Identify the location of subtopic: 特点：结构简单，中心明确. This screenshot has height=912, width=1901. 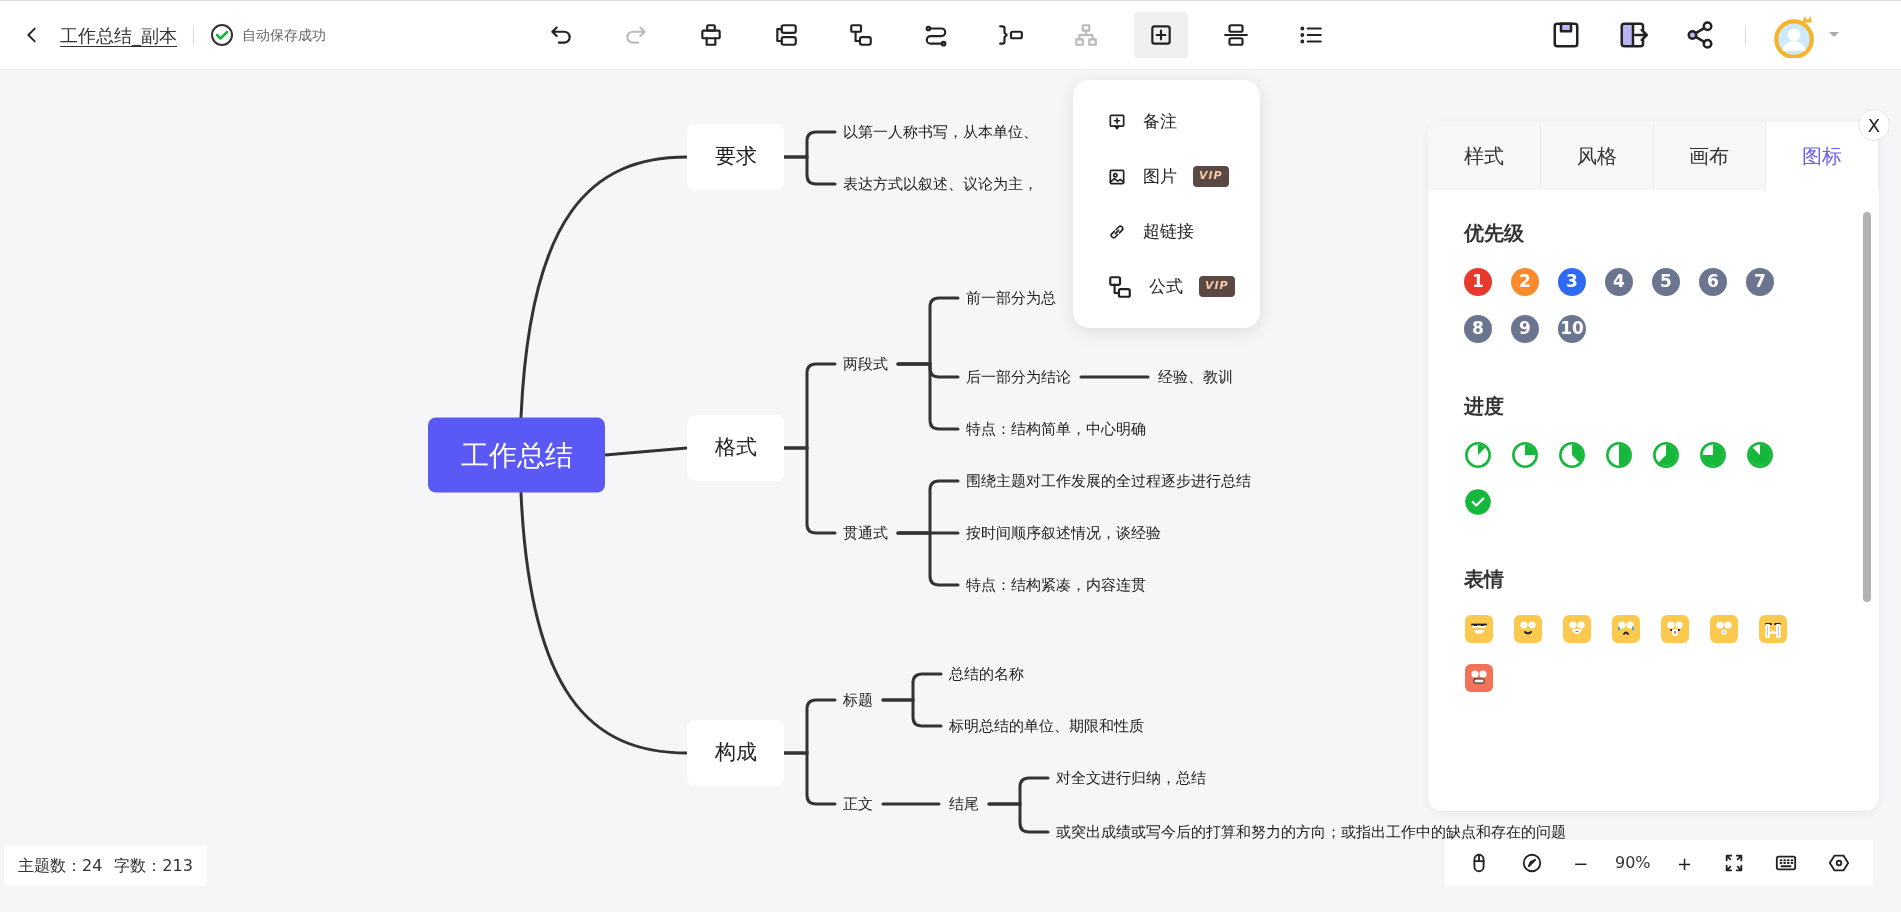
(1056, 429).